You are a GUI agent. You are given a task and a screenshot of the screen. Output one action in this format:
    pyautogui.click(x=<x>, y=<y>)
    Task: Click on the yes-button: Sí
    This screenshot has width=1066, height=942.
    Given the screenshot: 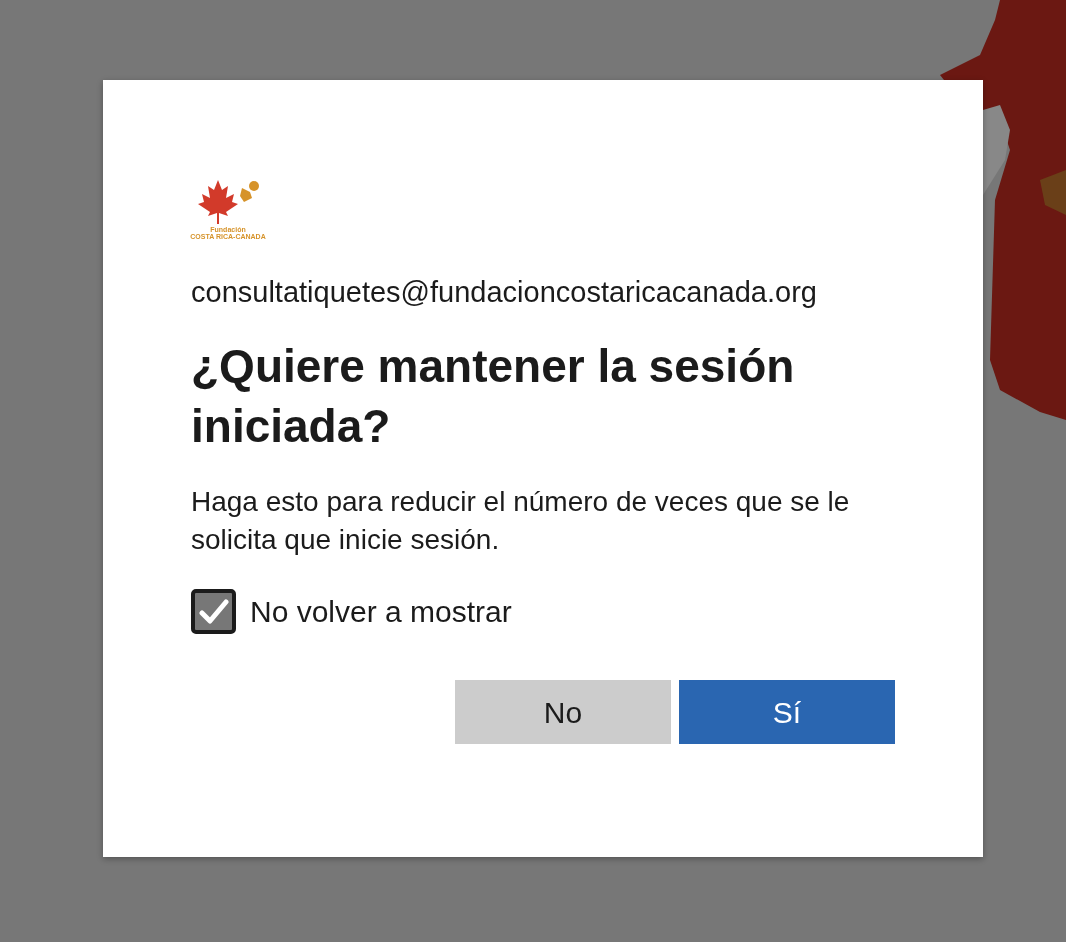 What is the action you would take?
    pyautogui.click(x=787, y=712)
    